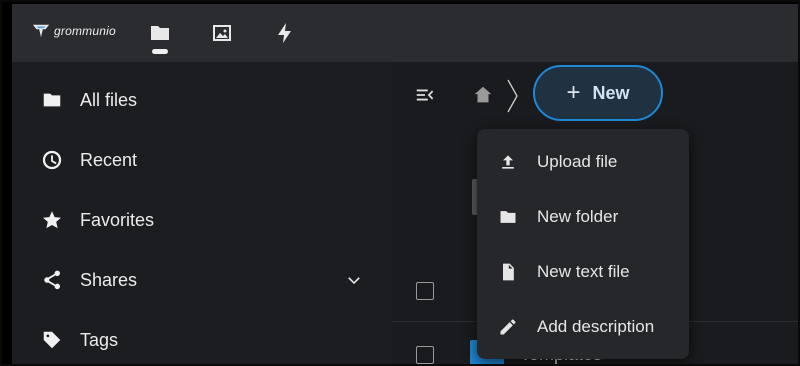 This screenshot has height=366, width=800. Describe the element at coordinates (508, 272) in the screenshot. I see `document-icon` at that location.